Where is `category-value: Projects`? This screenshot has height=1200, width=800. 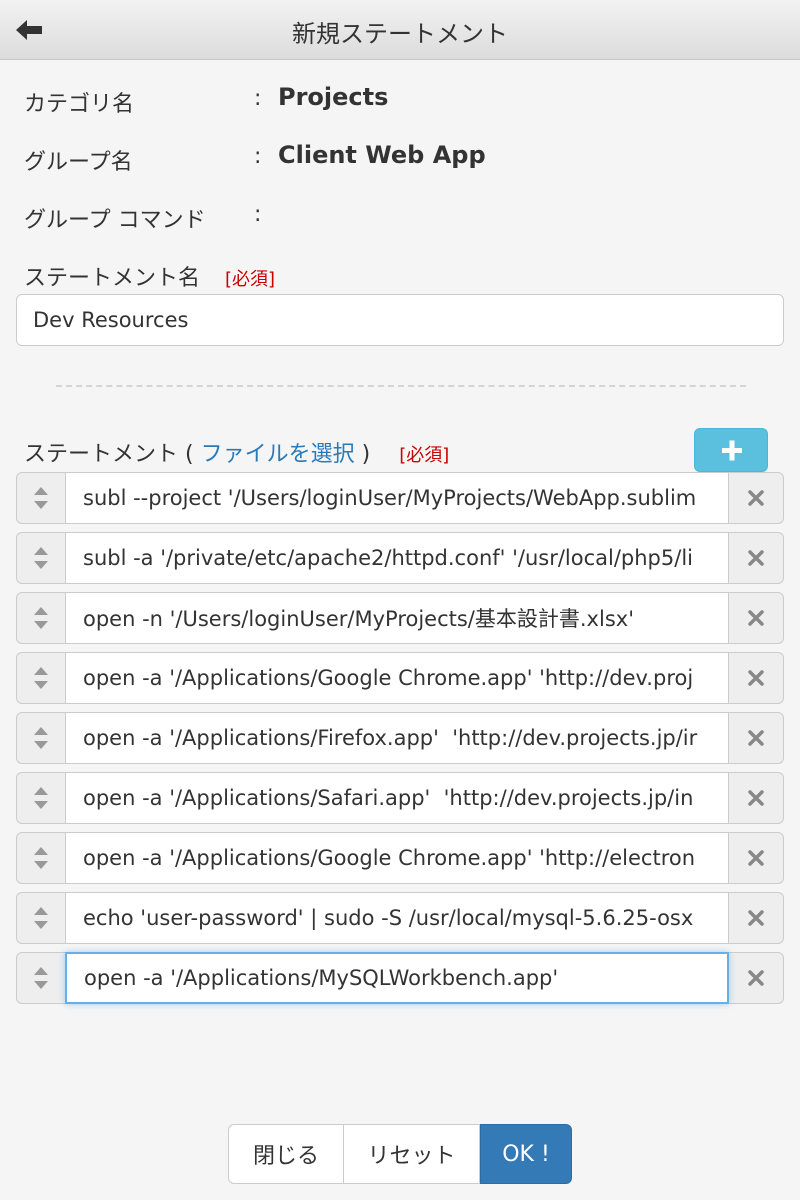
category-value: Projects is located at coordinates (333, 97).